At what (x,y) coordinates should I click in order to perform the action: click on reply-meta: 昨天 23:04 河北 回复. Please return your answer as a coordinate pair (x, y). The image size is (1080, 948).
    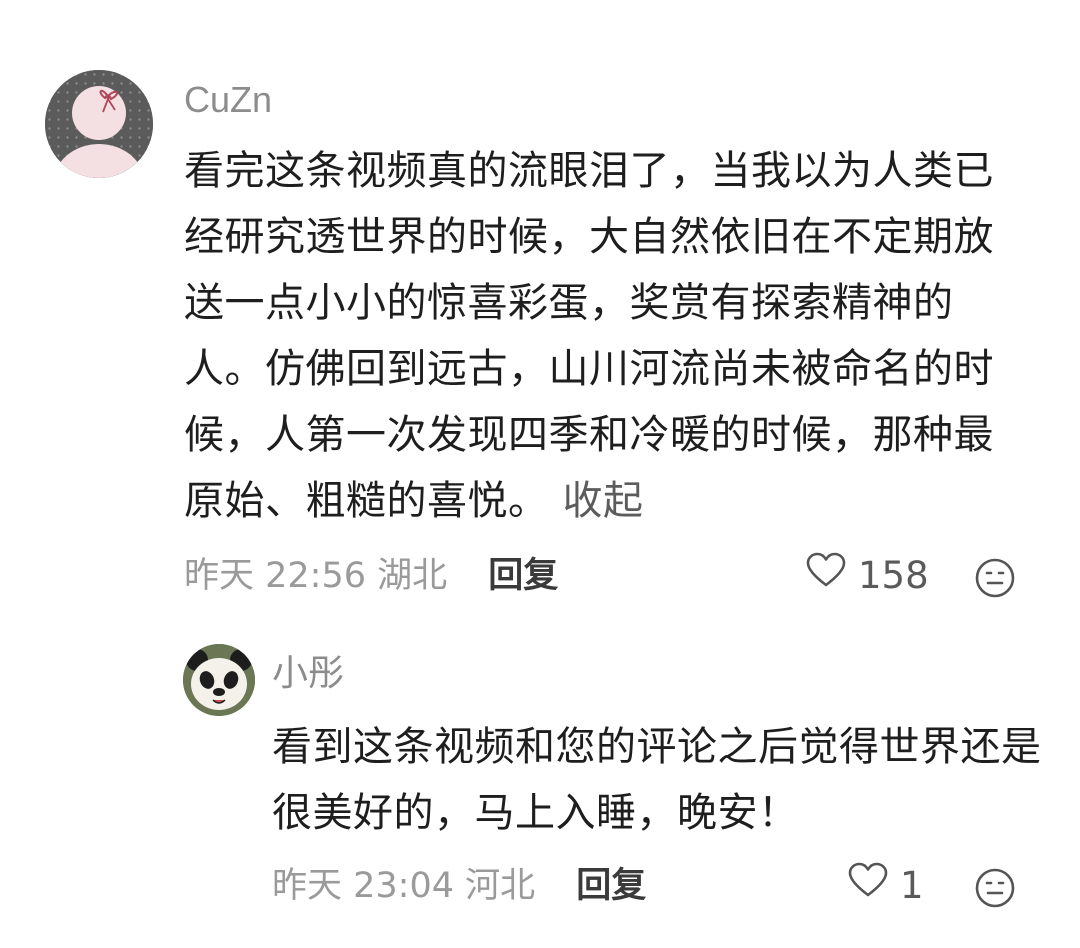
    Looking at the image, I should click on (459, 886).